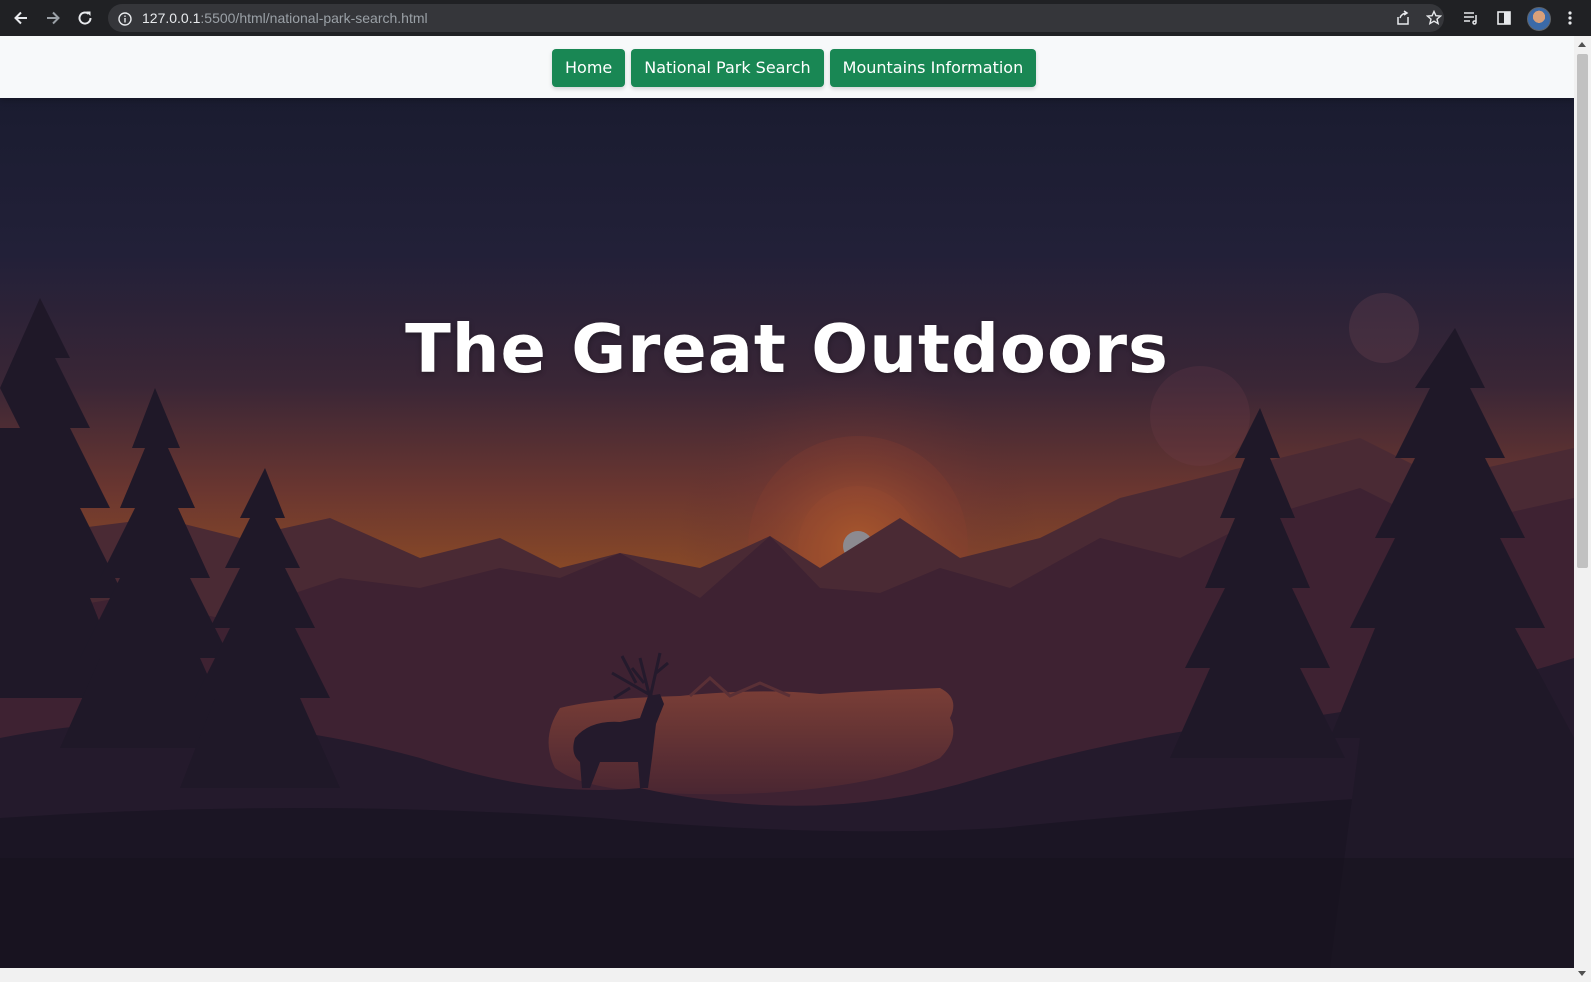 The height and width of the screenshot is (982, 1591). I want to click on star-icon, so click(1434, 18).